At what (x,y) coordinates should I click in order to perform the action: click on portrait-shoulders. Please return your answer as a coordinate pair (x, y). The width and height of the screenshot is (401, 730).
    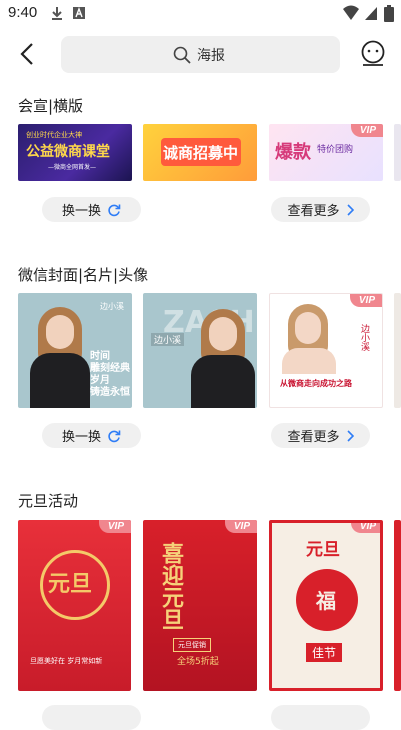
    Looking at the image, I should click on (309, 361).